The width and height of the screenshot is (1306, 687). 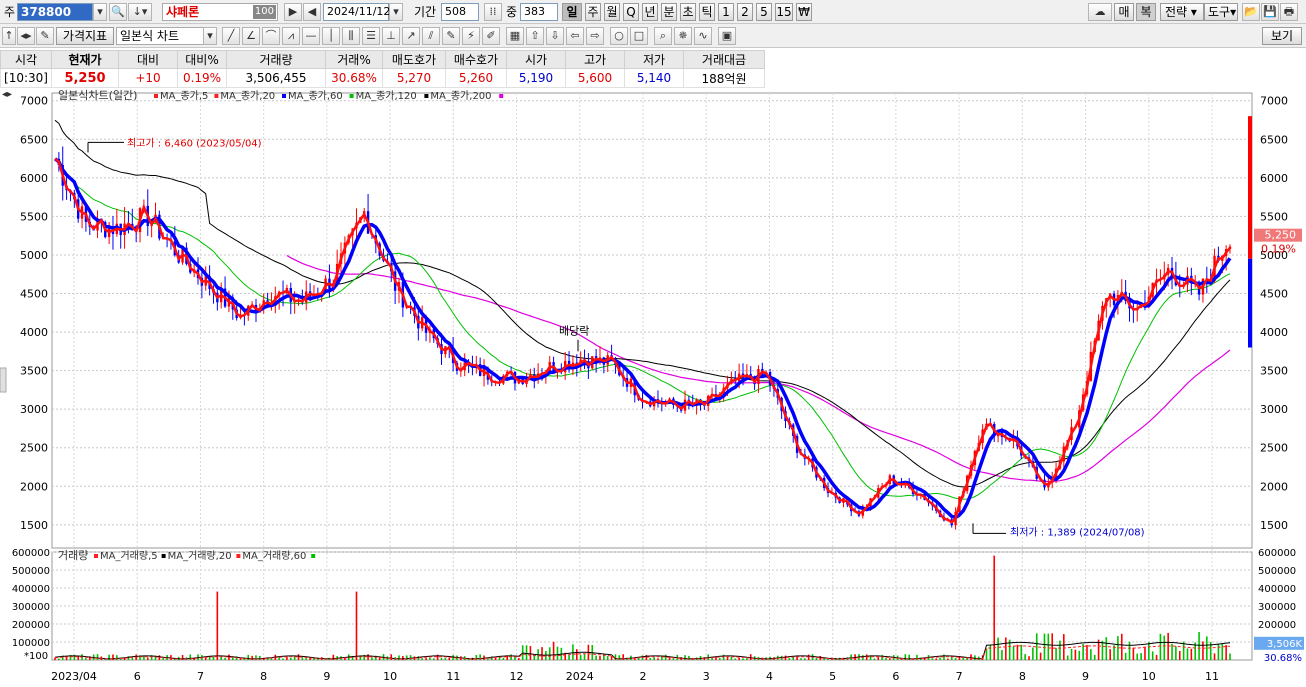 What do you see at coordinates (425, 12) in the screenshot?
I see `period-label: 기간` at bounding box center [425, 12].